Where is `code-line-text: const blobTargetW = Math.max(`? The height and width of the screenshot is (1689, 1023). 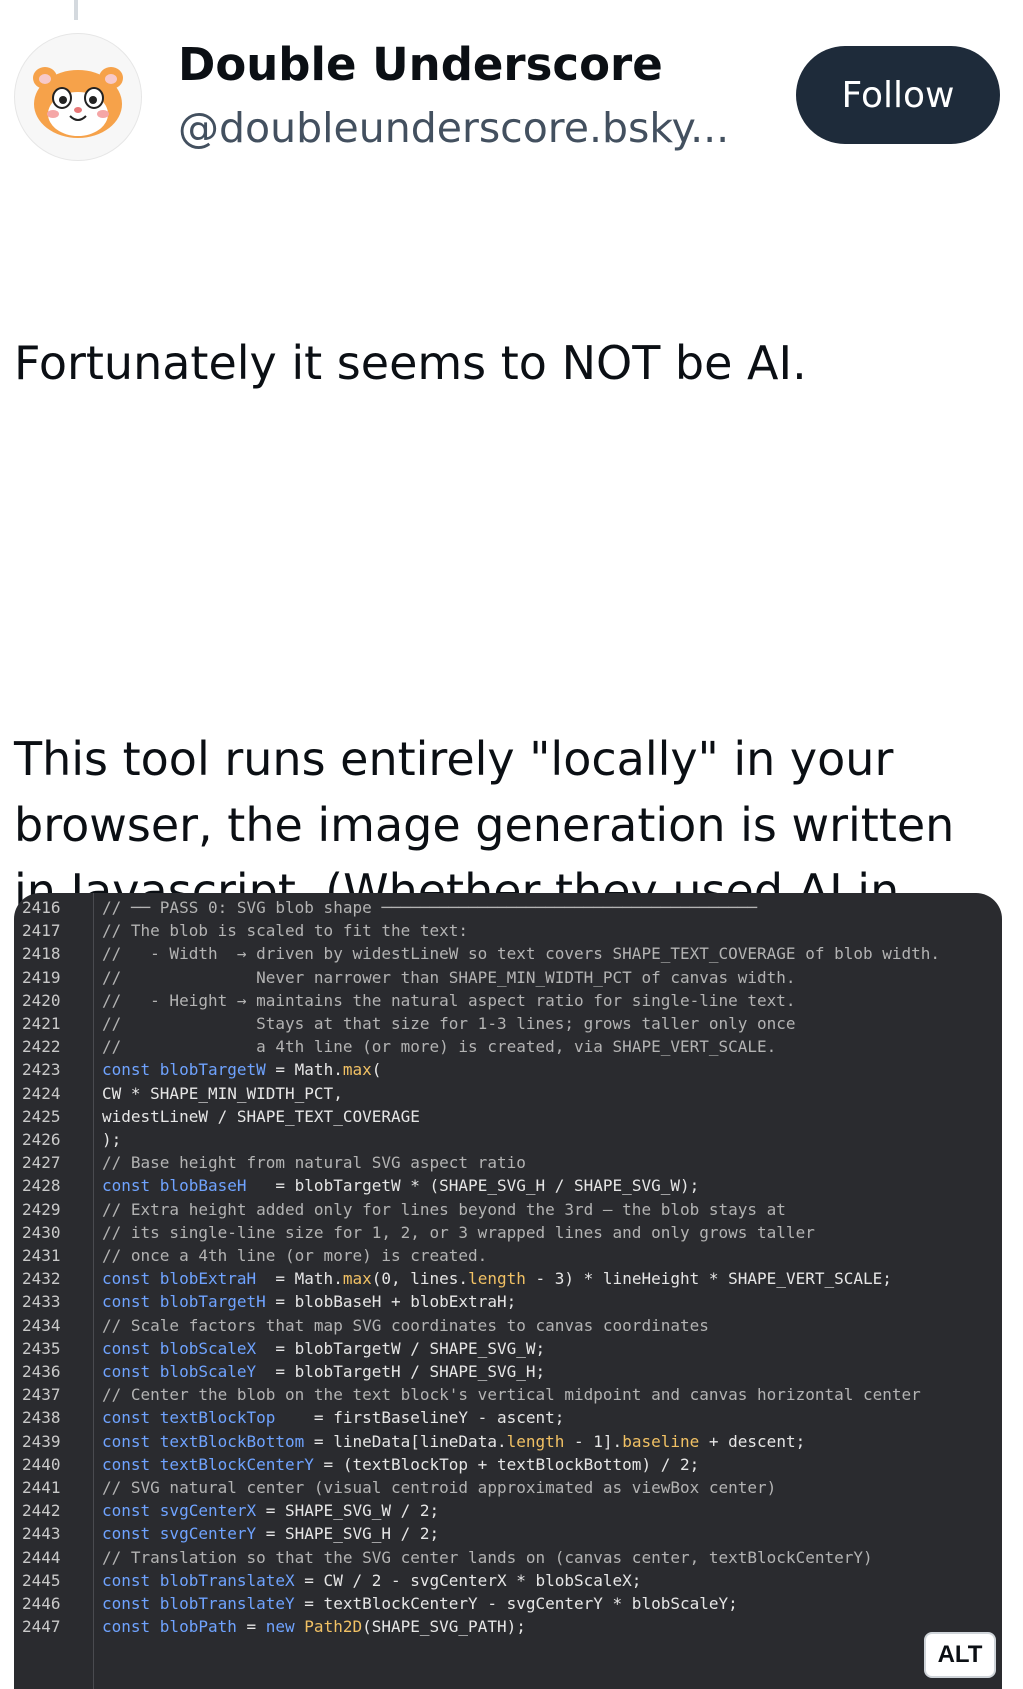 code-line-text: const blobTargetW = Math.max( is located at coordinates (241, 1069).